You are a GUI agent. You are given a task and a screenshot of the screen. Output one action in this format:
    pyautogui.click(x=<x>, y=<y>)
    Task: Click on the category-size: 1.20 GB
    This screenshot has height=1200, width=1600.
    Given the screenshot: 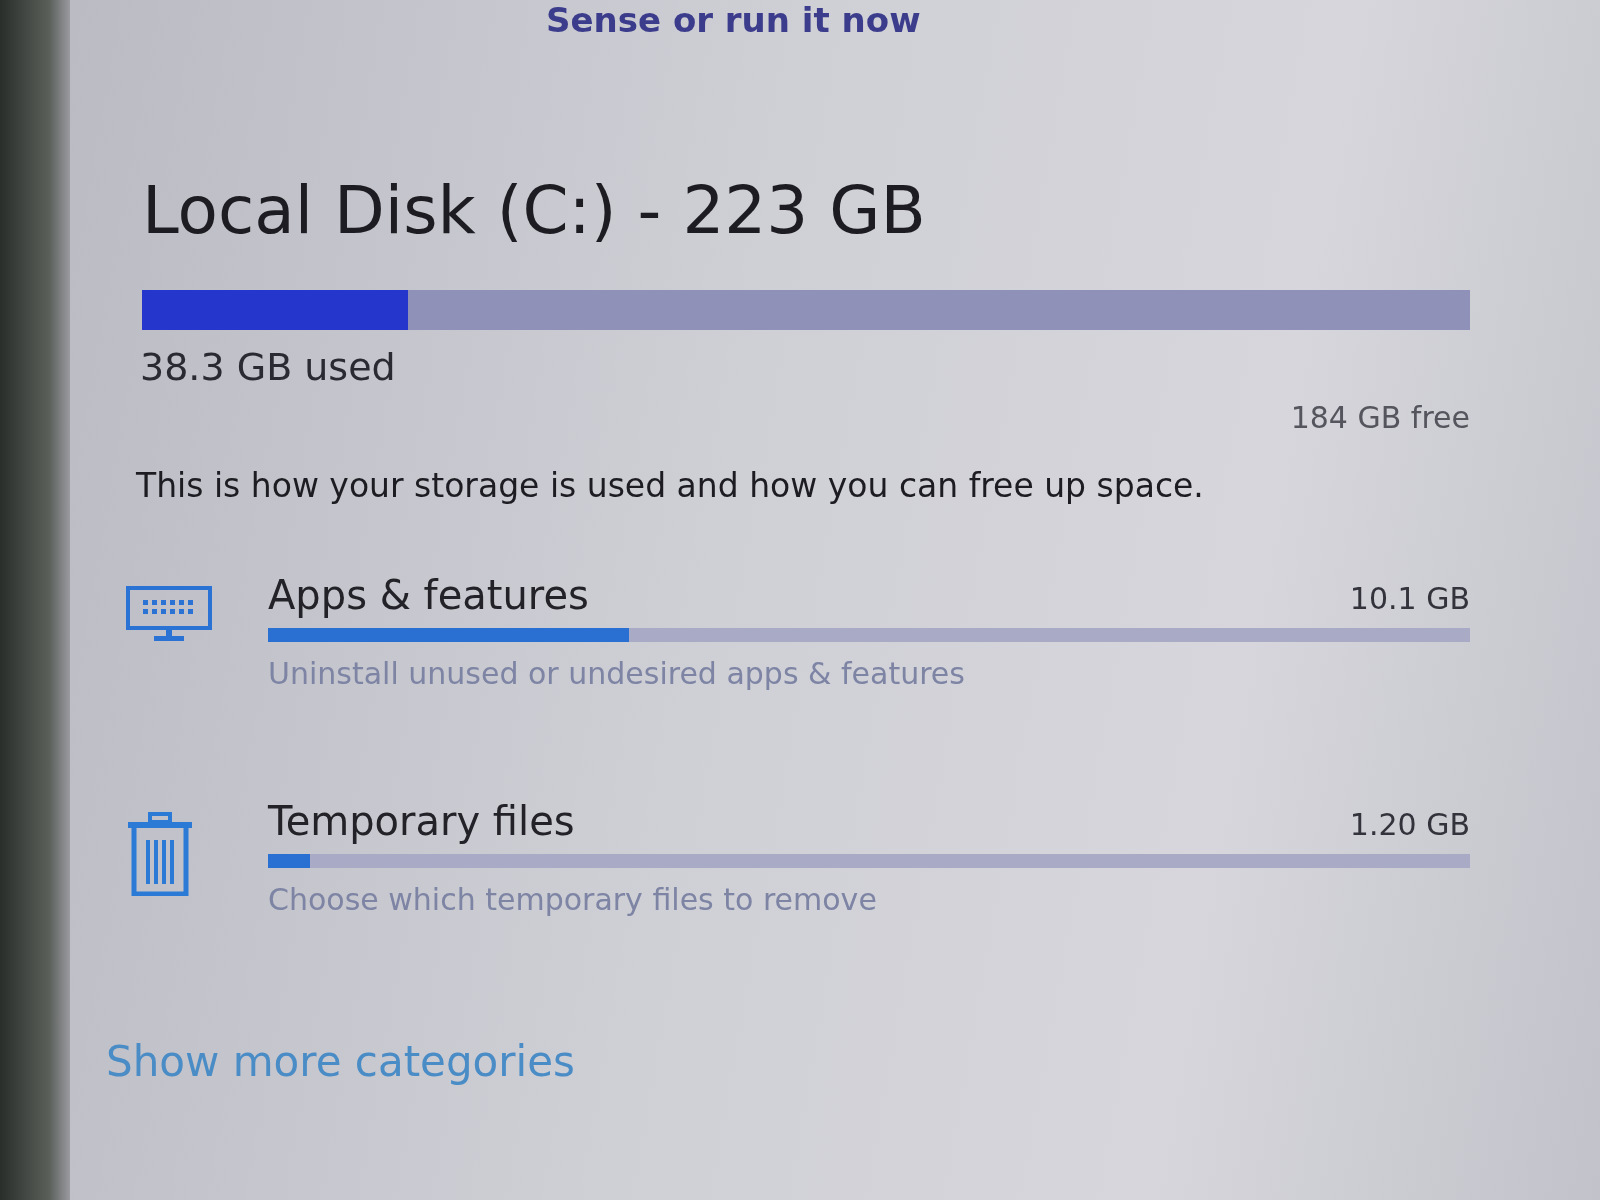 What is the action you would take?
    pyautogui.click(x=1409, y=825)
    